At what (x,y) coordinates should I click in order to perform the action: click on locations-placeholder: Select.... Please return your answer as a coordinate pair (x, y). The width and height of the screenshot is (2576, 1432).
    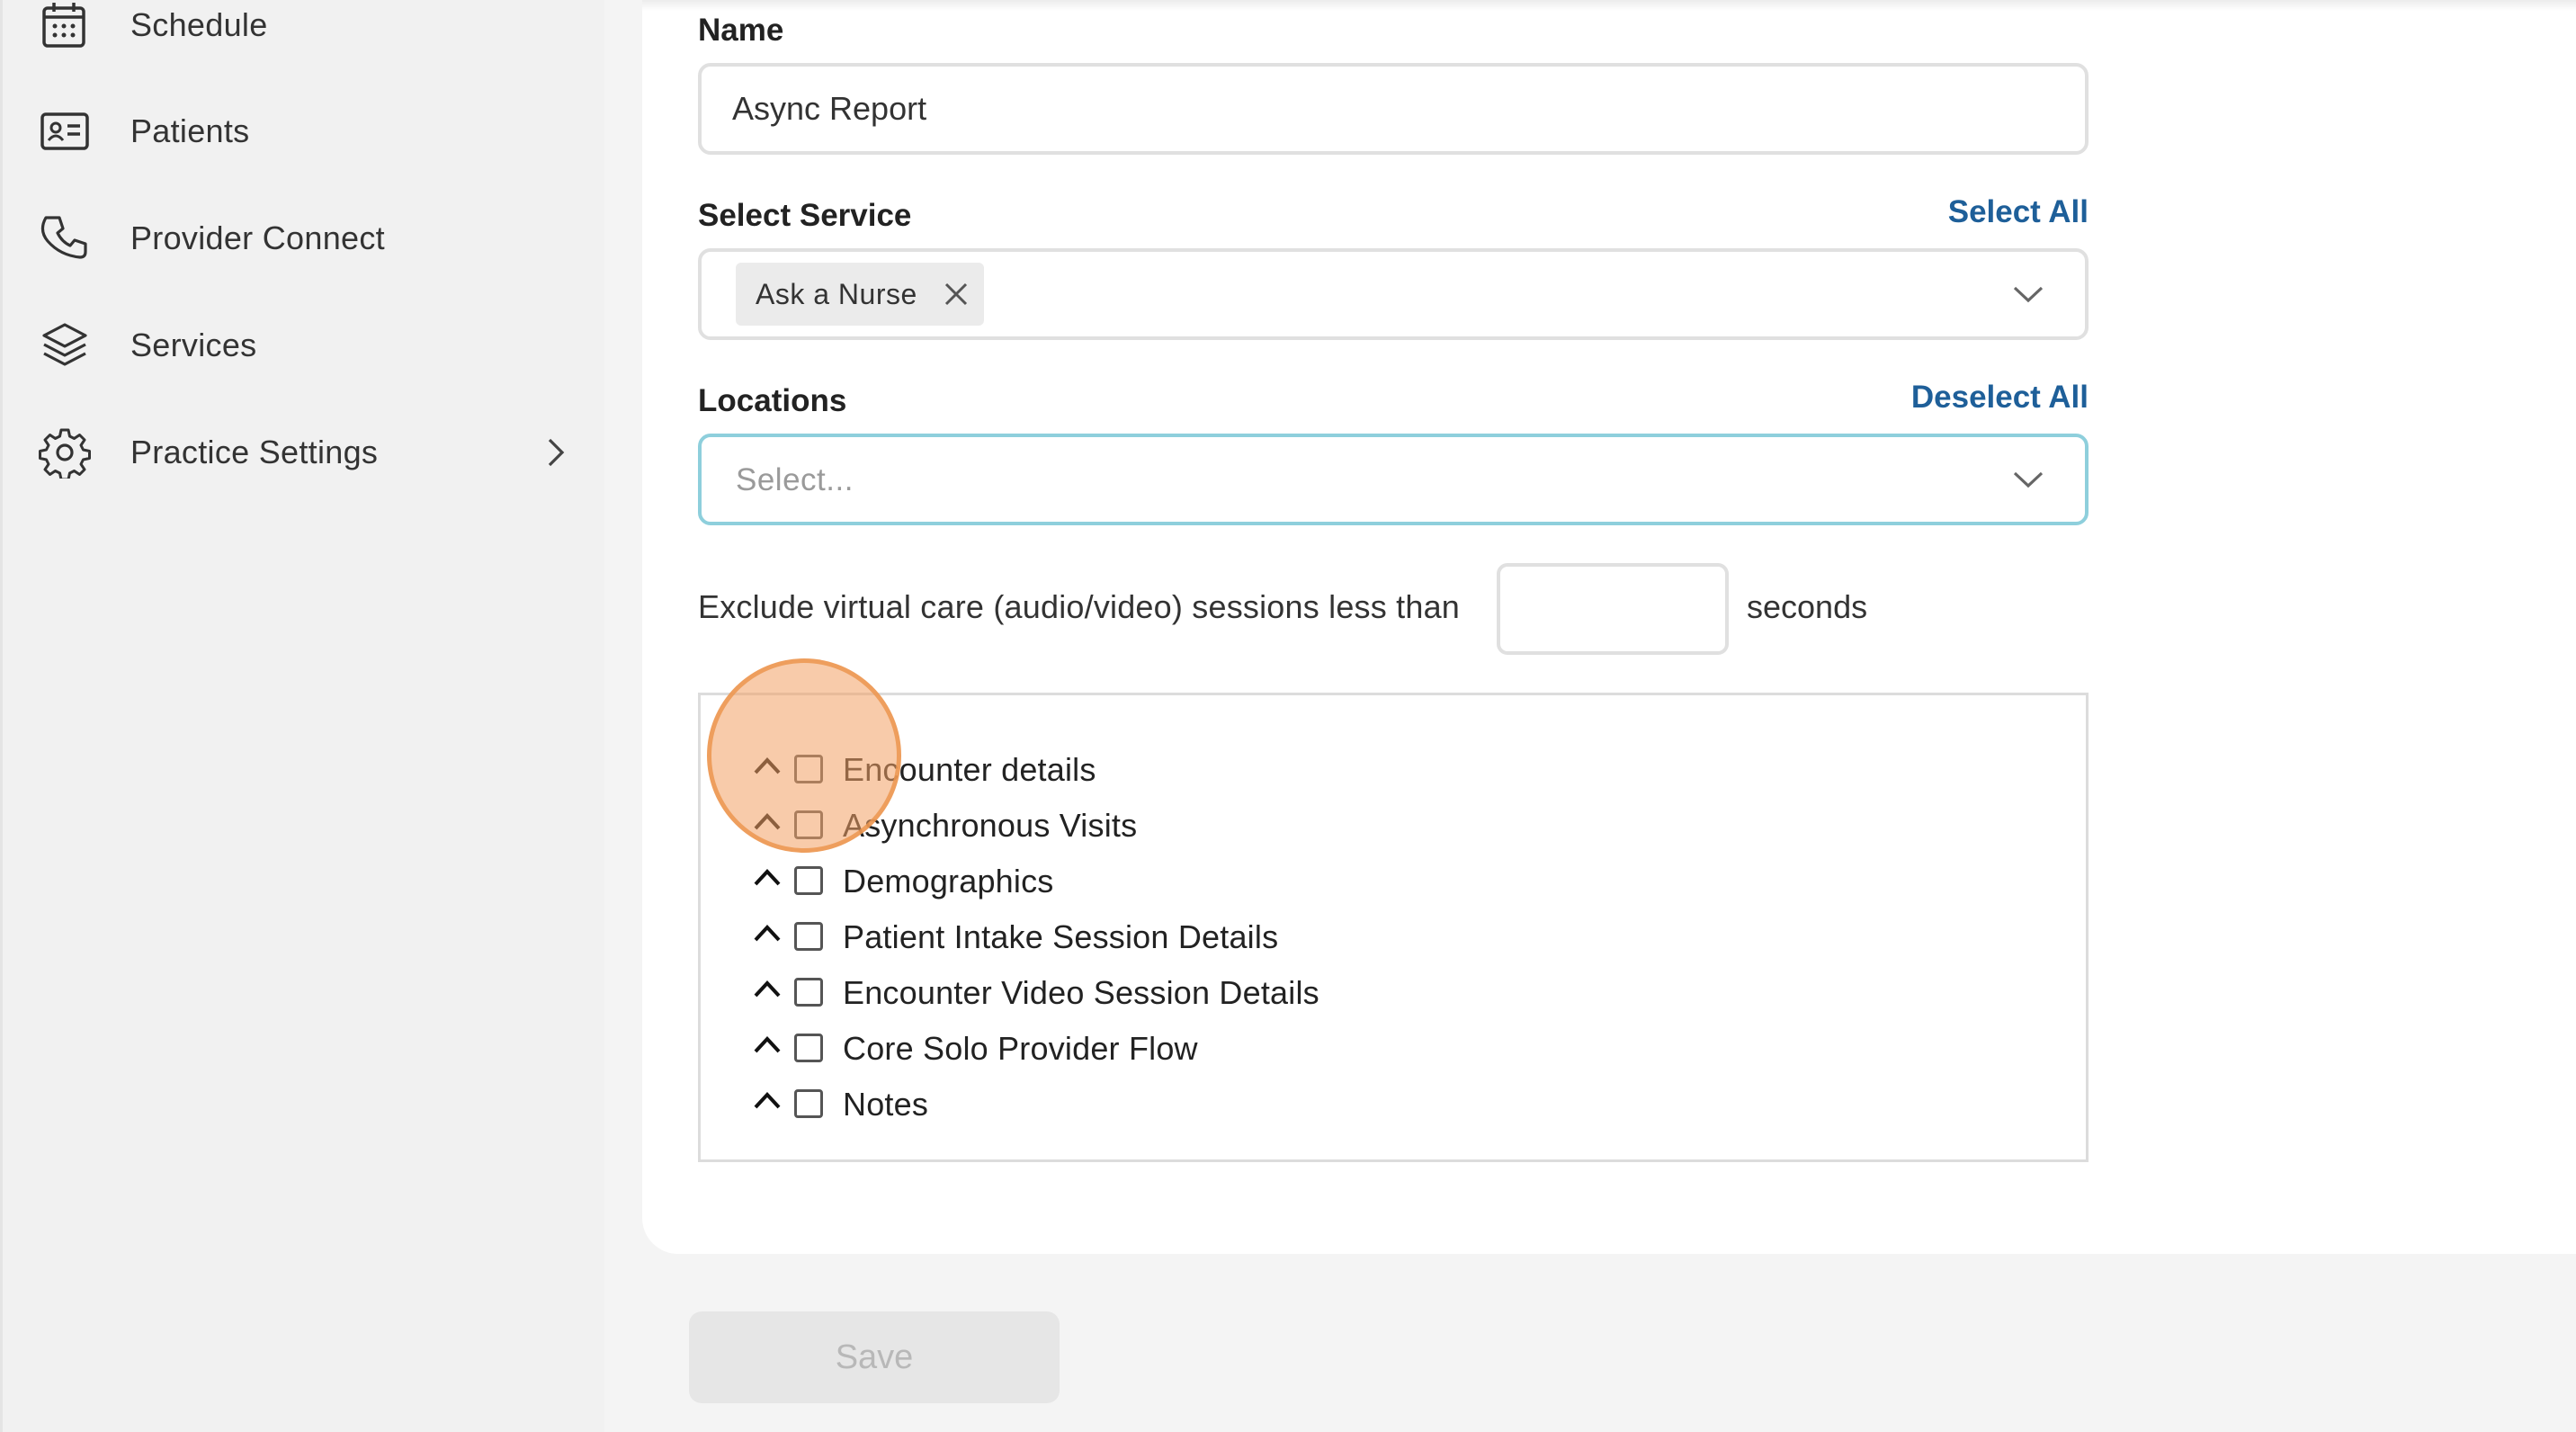
    Looking at the image, I should click on (795, 480).